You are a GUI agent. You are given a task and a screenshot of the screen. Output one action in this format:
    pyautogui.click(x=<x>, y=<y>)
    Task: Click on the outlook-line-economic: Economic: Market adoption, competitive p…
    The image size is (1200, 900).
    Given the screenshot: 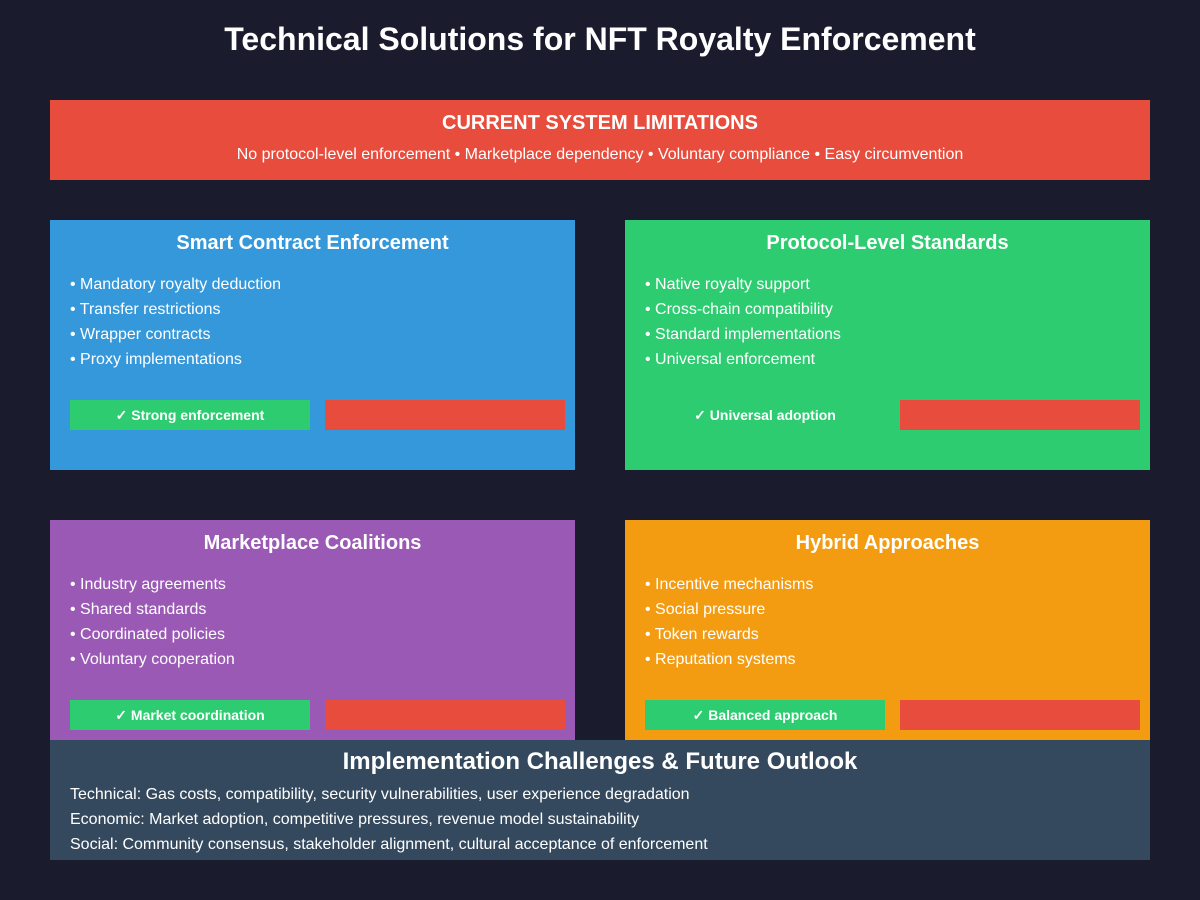 What is the action you would take?
    pyautogui.click(x=355, y=819)
    